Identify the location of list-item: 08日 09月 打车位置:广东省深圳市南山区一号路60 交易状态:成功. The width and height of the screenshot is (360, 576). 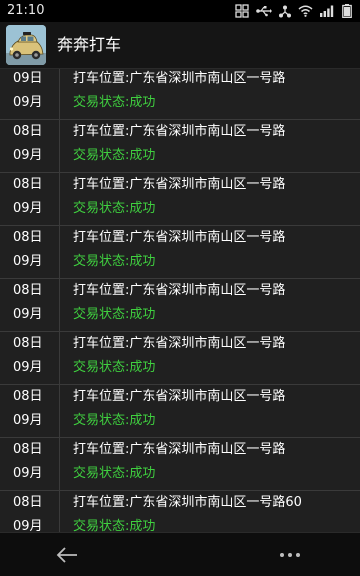
(180, 511).